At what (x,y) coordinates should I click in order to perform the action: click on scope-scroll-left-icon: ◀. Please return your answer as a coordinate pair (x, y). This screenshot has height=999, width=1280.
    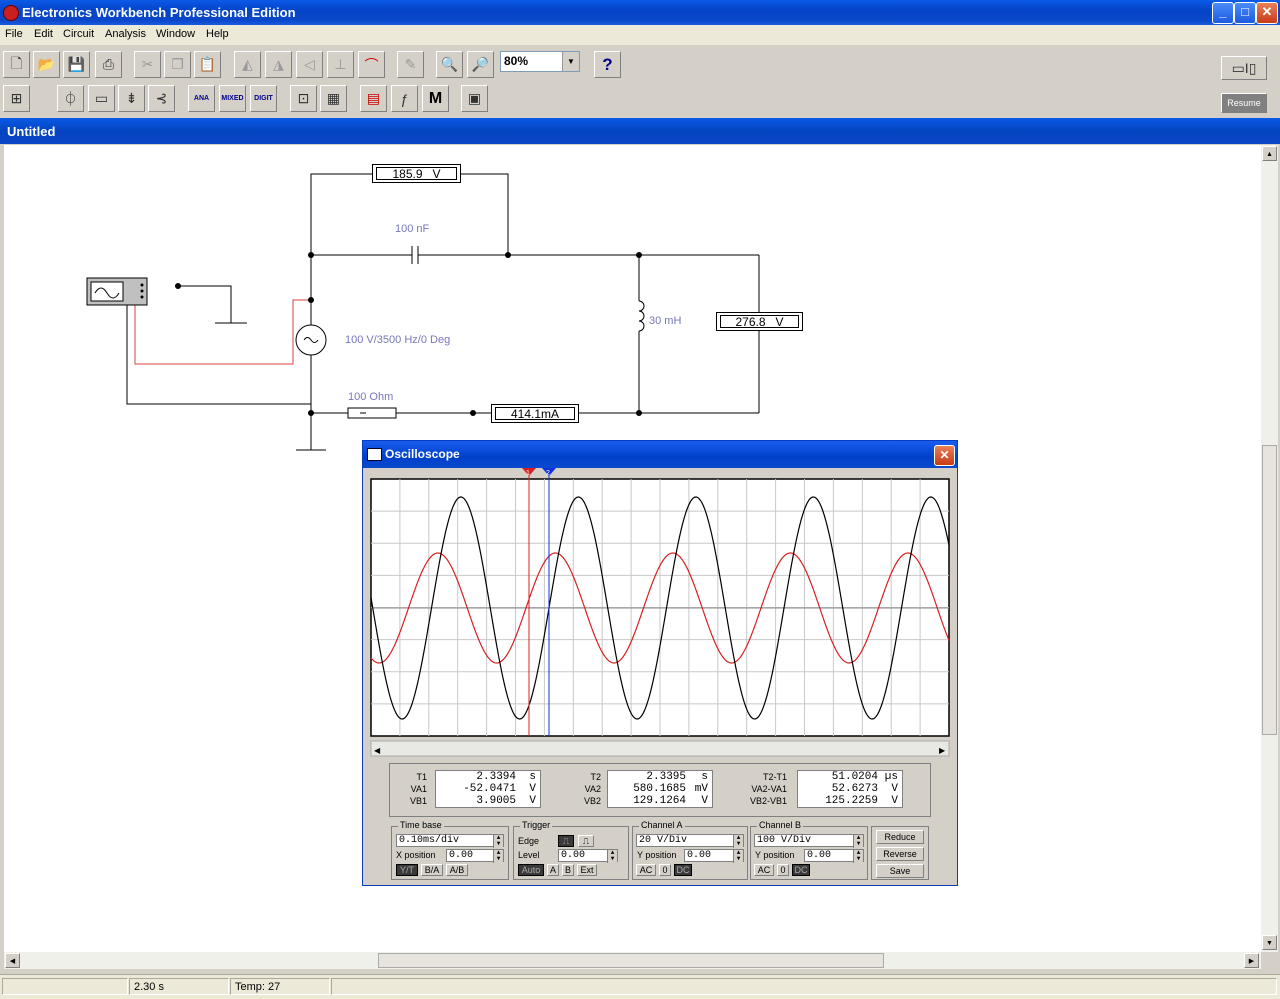
    Looking at the image, I should click on (377, 750).